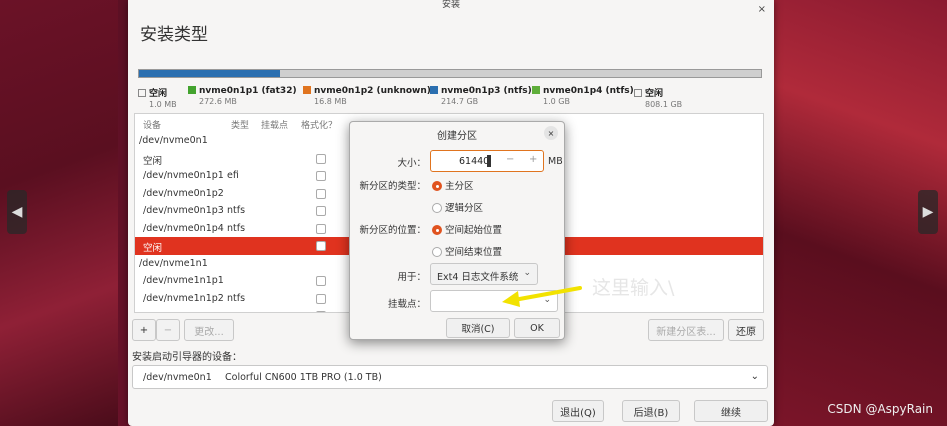  What do you see at coordinates (542, 296) in the screenshot?
I see `annotation-arrow-icon` at bounding box center [542, 296].